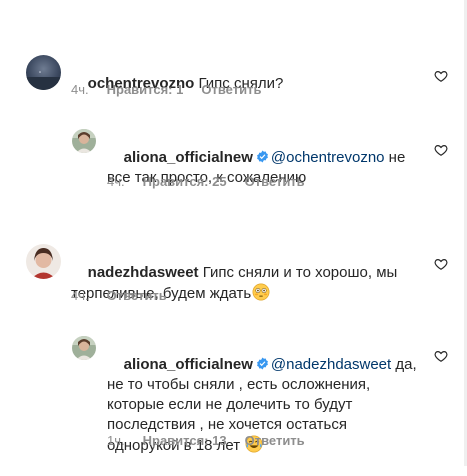 Image resolution: width=467 pixels, height=476 pixels. I want to click on likes-count: Нравится: 1, so click(145, 89).